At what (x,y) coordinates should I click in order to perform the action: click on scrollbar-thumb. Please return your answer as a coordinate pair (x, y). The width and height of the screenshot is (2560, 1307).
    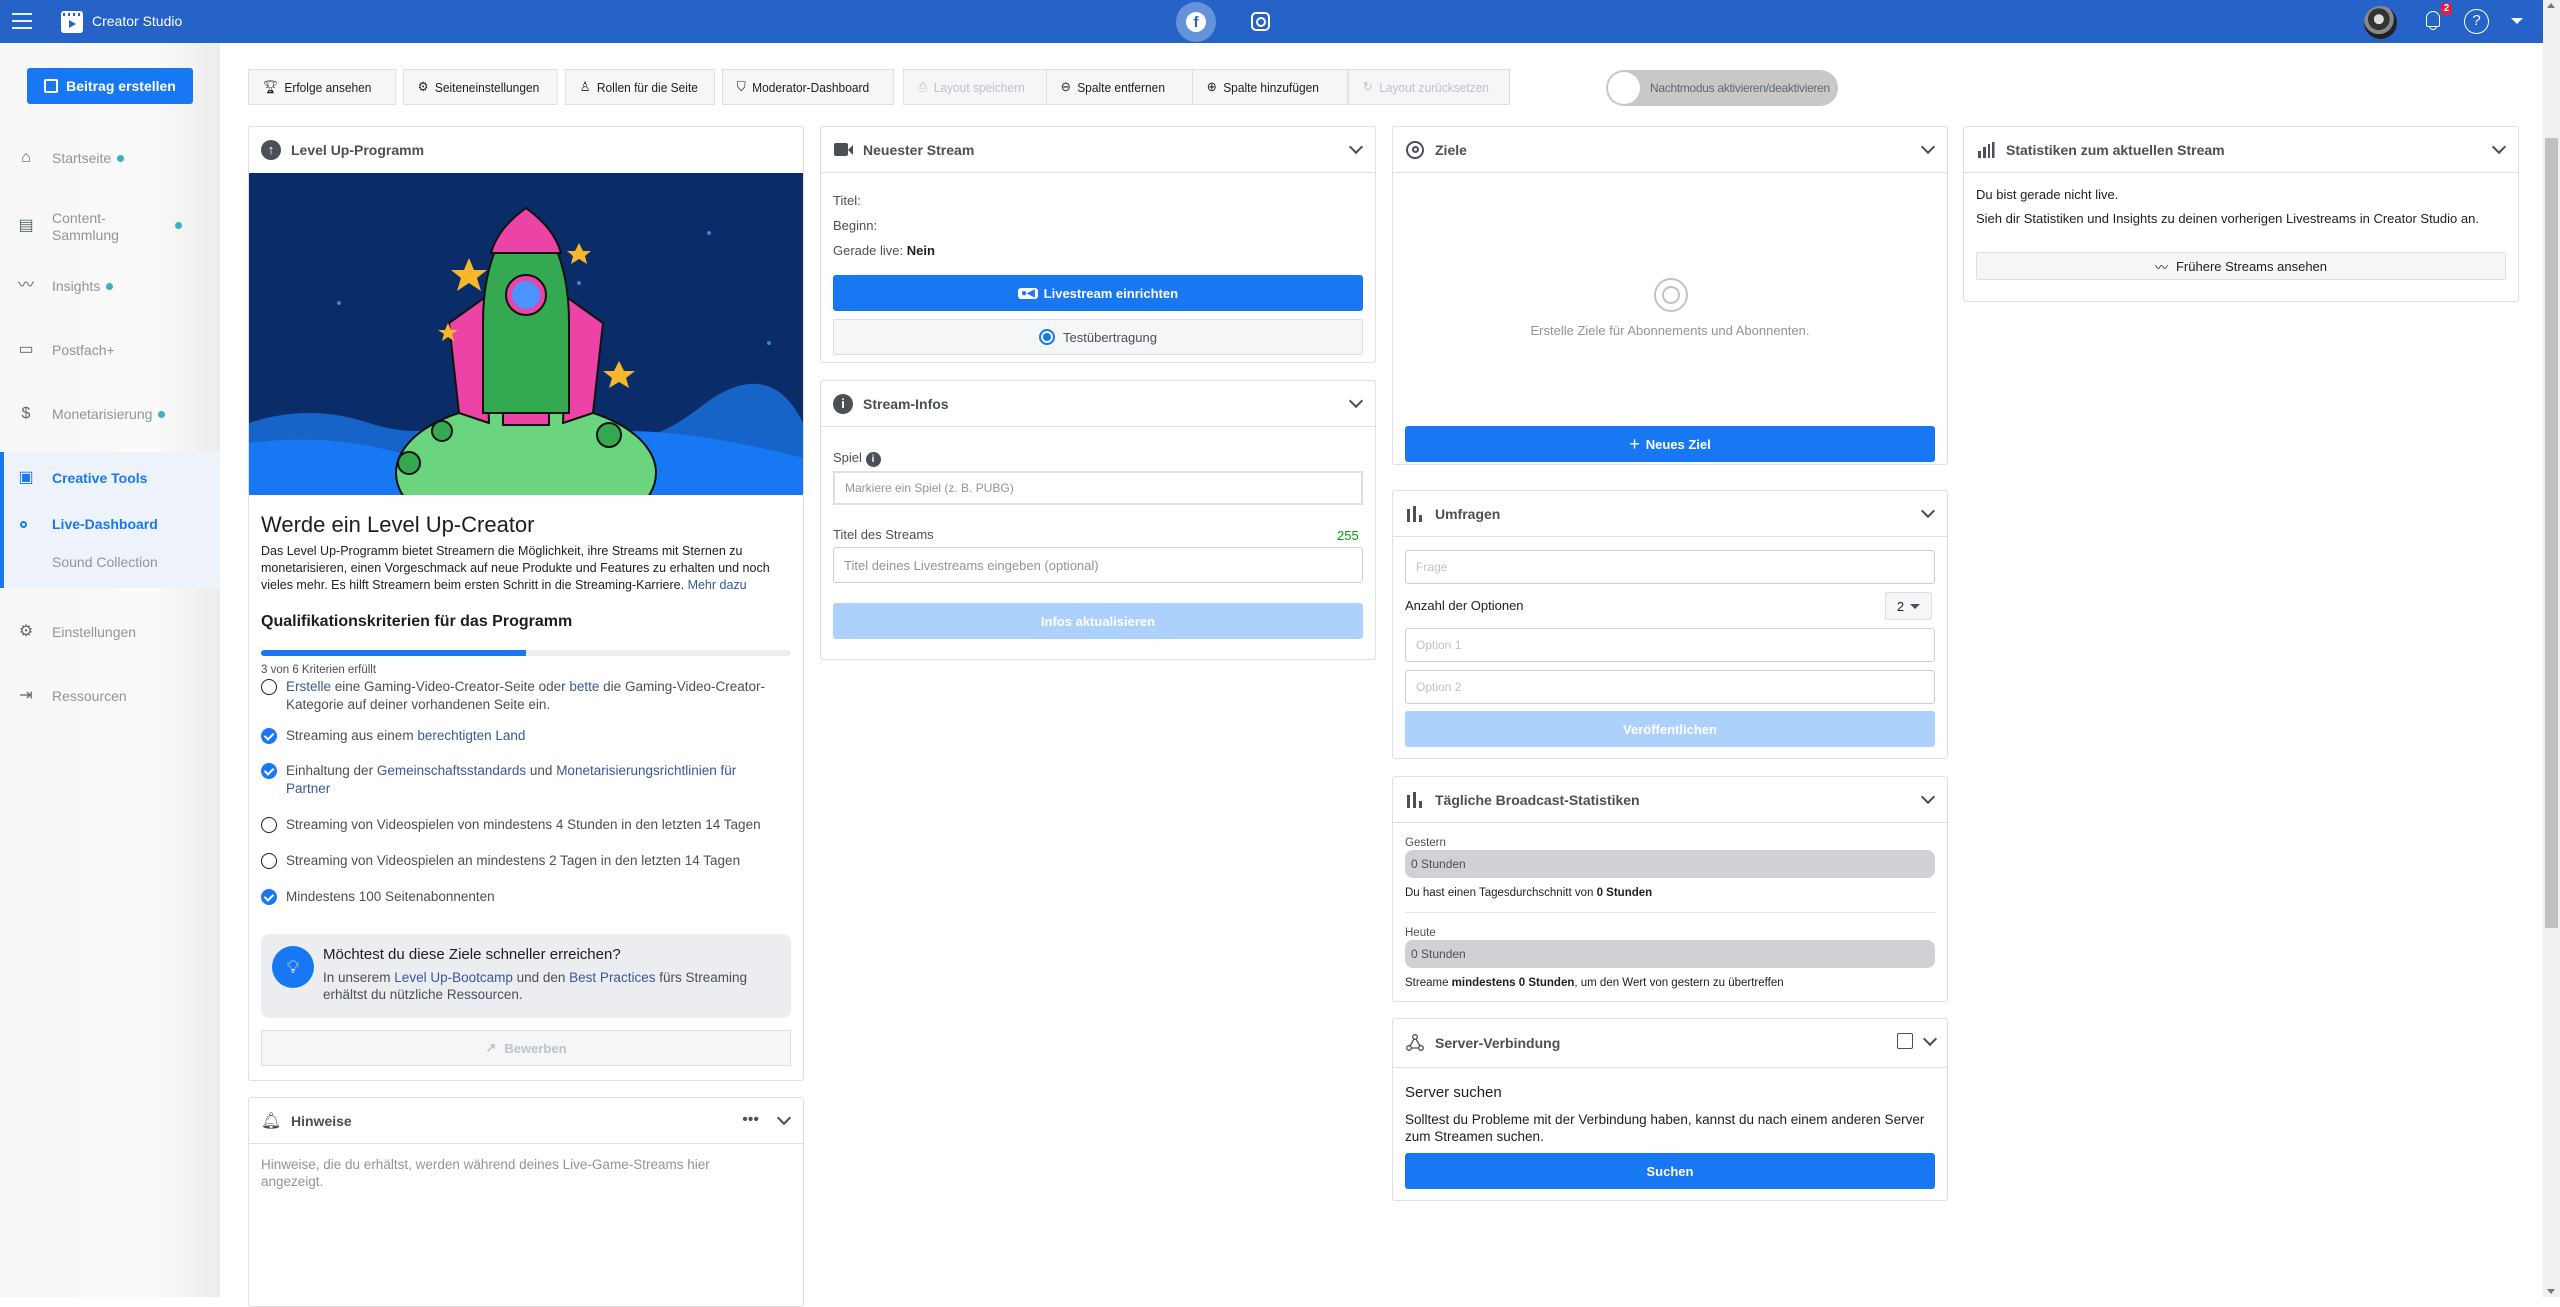
    Looking at the image, I should click on (2551, 533).